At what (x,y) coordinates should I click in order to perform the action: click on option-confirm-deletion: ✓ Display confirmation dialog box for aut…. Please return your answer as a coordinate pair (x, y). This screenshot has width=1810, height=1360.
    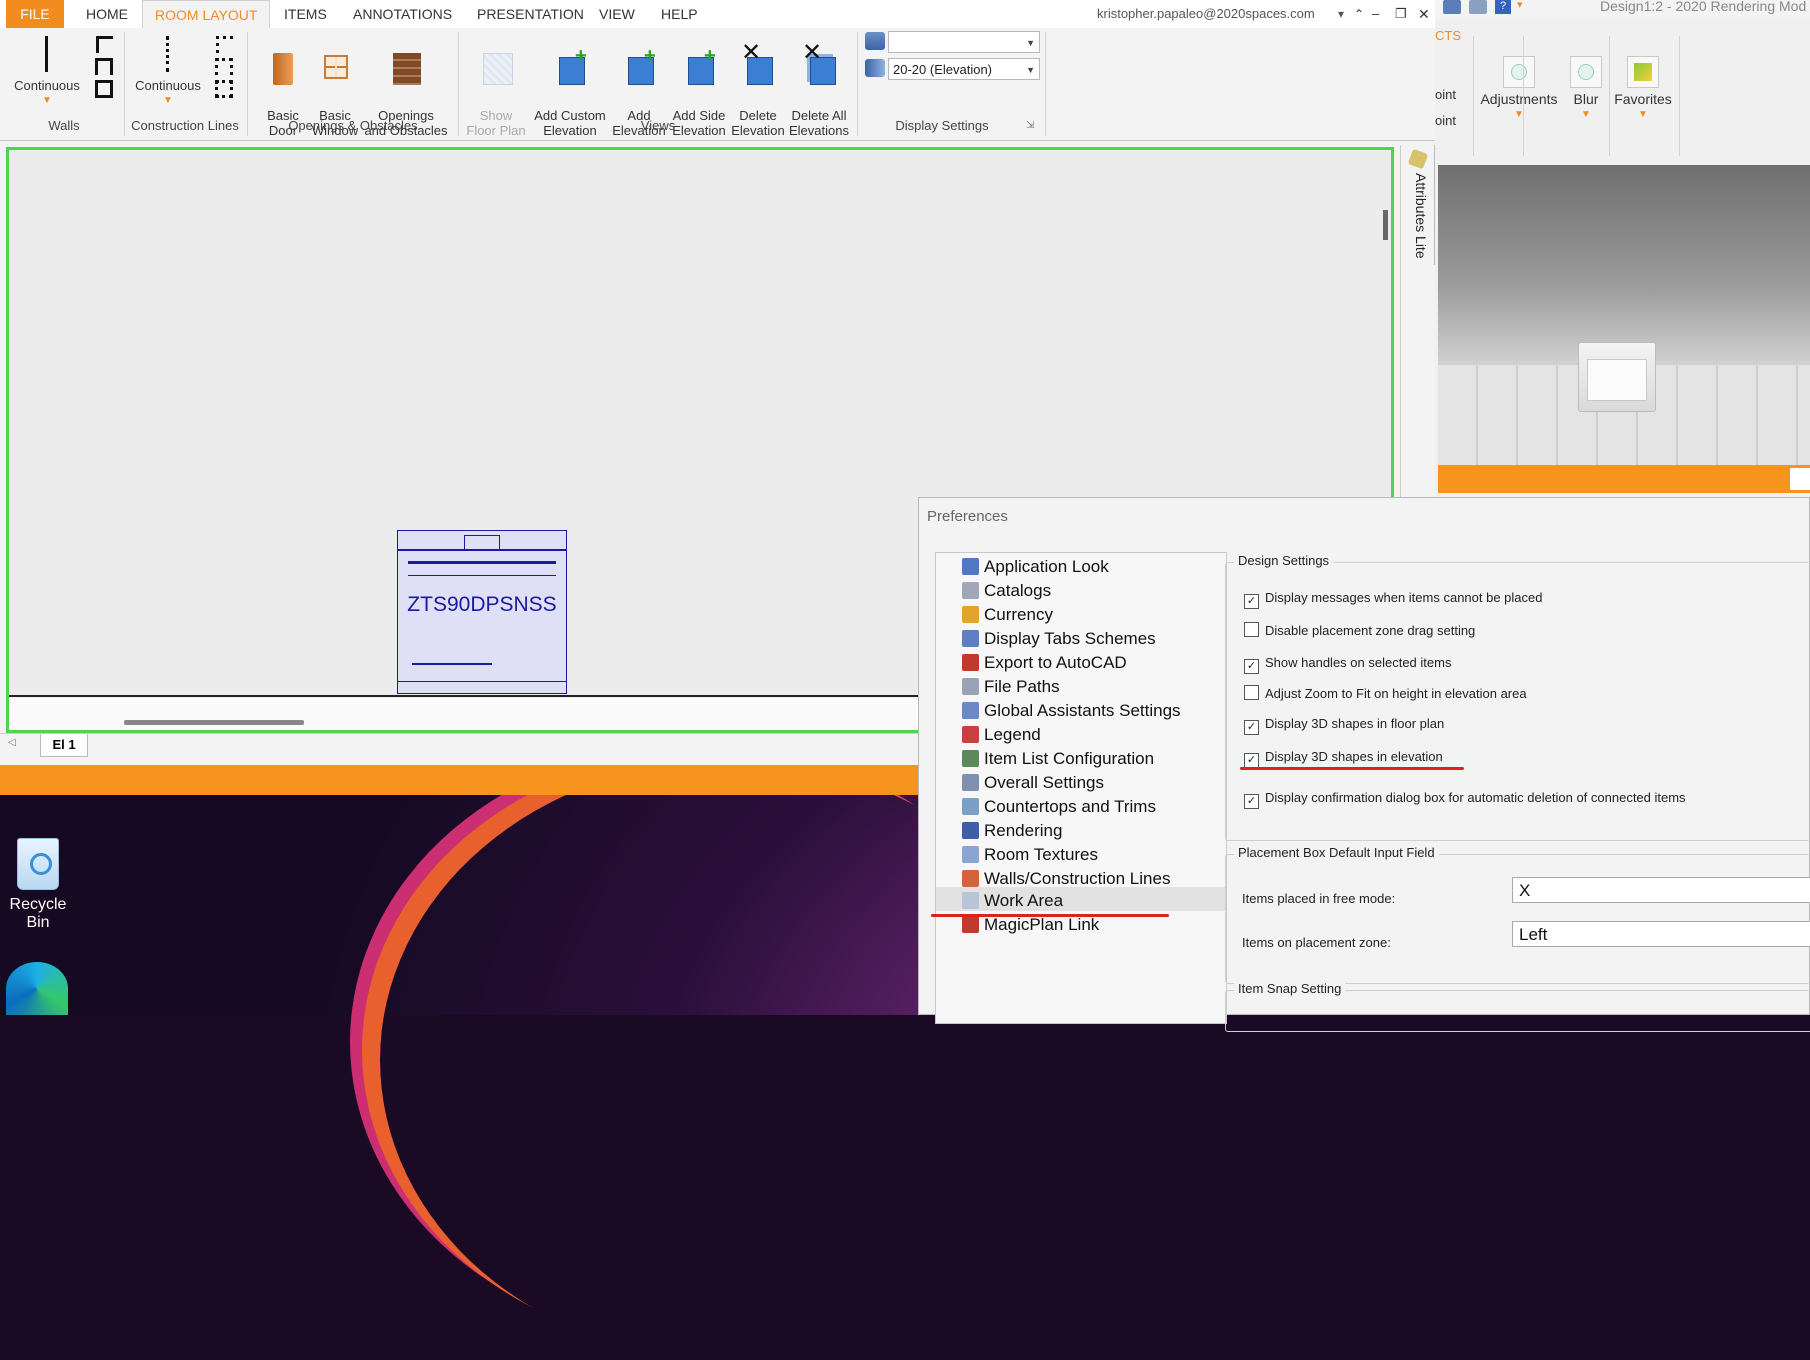
    Looking at the image, I should click on (1465, 799).